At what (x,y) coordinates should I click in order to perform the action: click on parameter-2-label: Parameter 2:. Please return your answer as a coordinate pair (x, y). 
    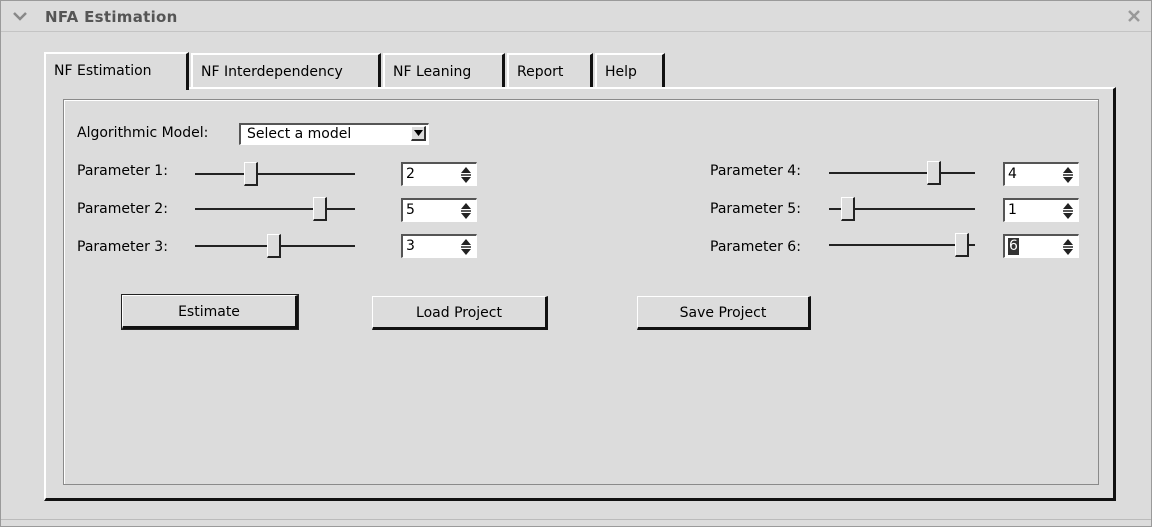
    Looking at the image, I should click on (122, 209).